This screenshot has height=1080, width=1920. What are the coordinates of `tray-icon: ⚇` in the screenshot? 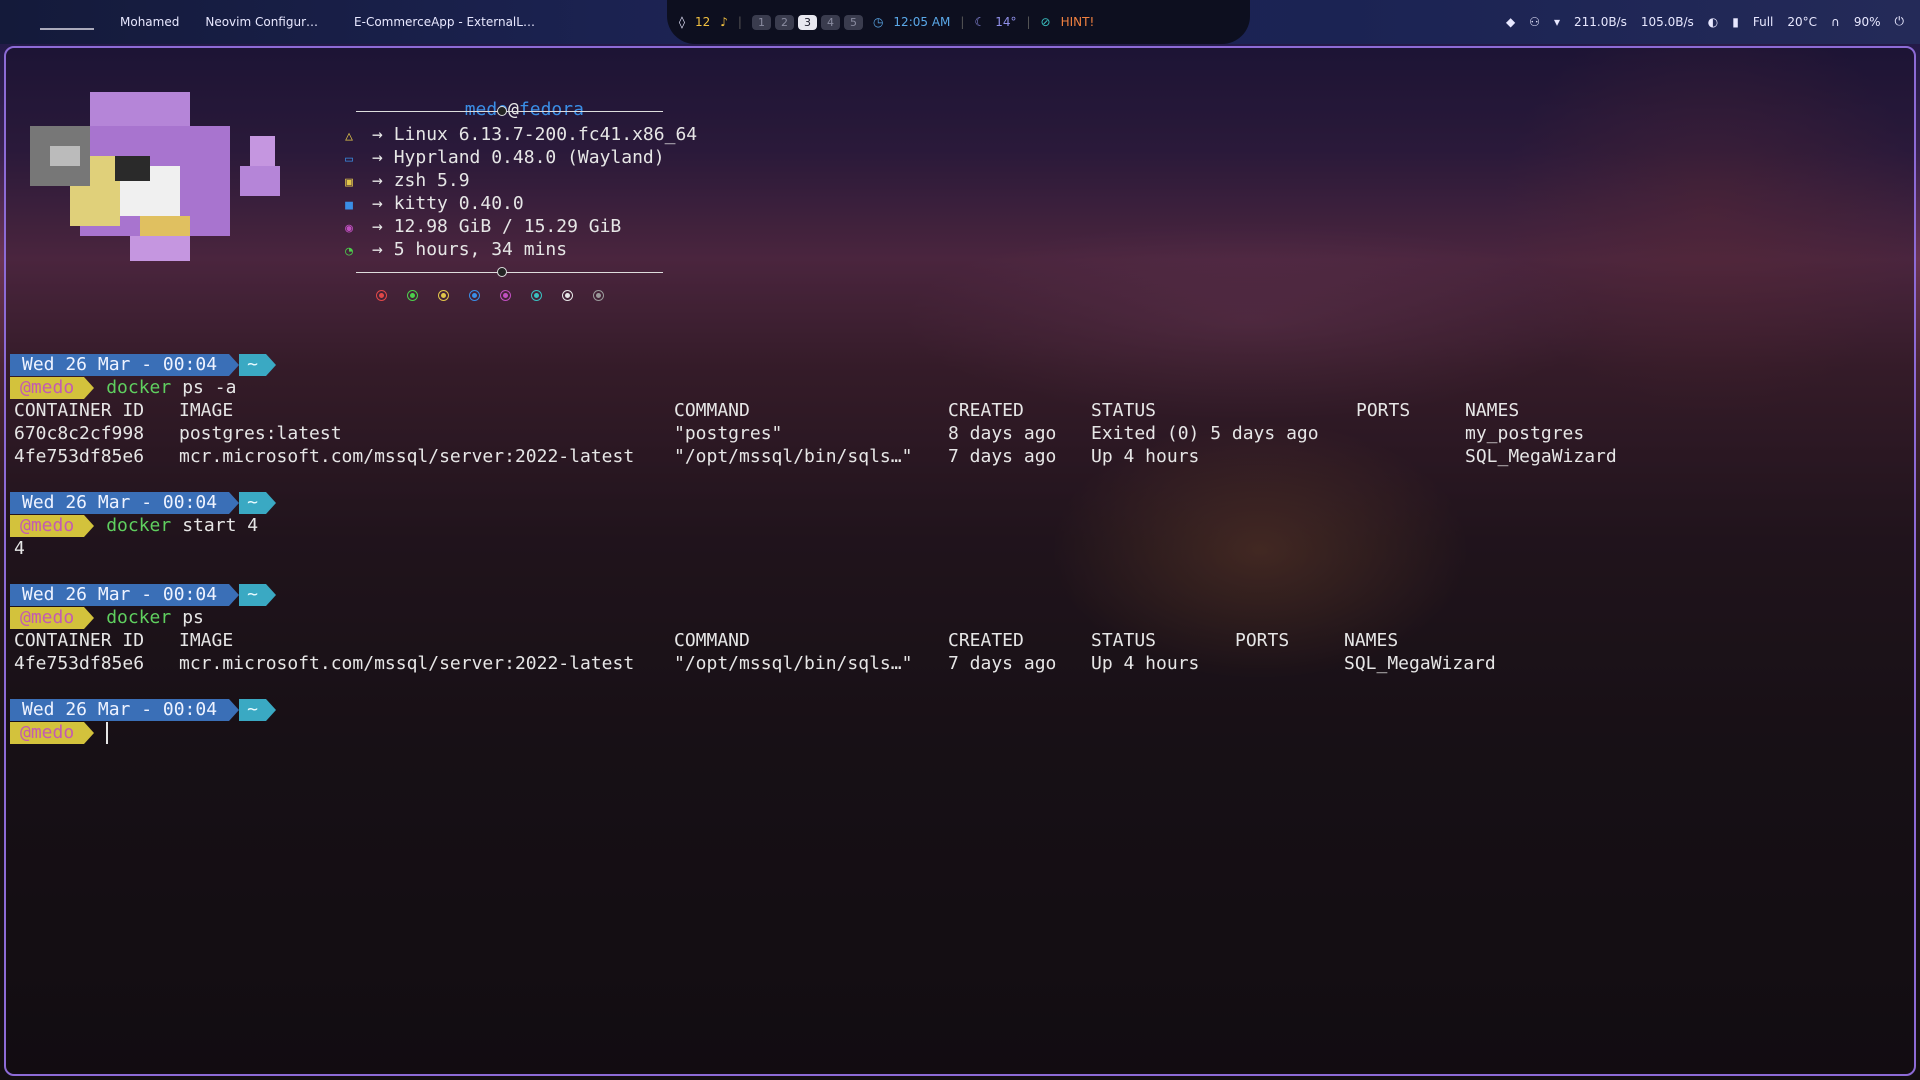 It's located at (1534, 22).